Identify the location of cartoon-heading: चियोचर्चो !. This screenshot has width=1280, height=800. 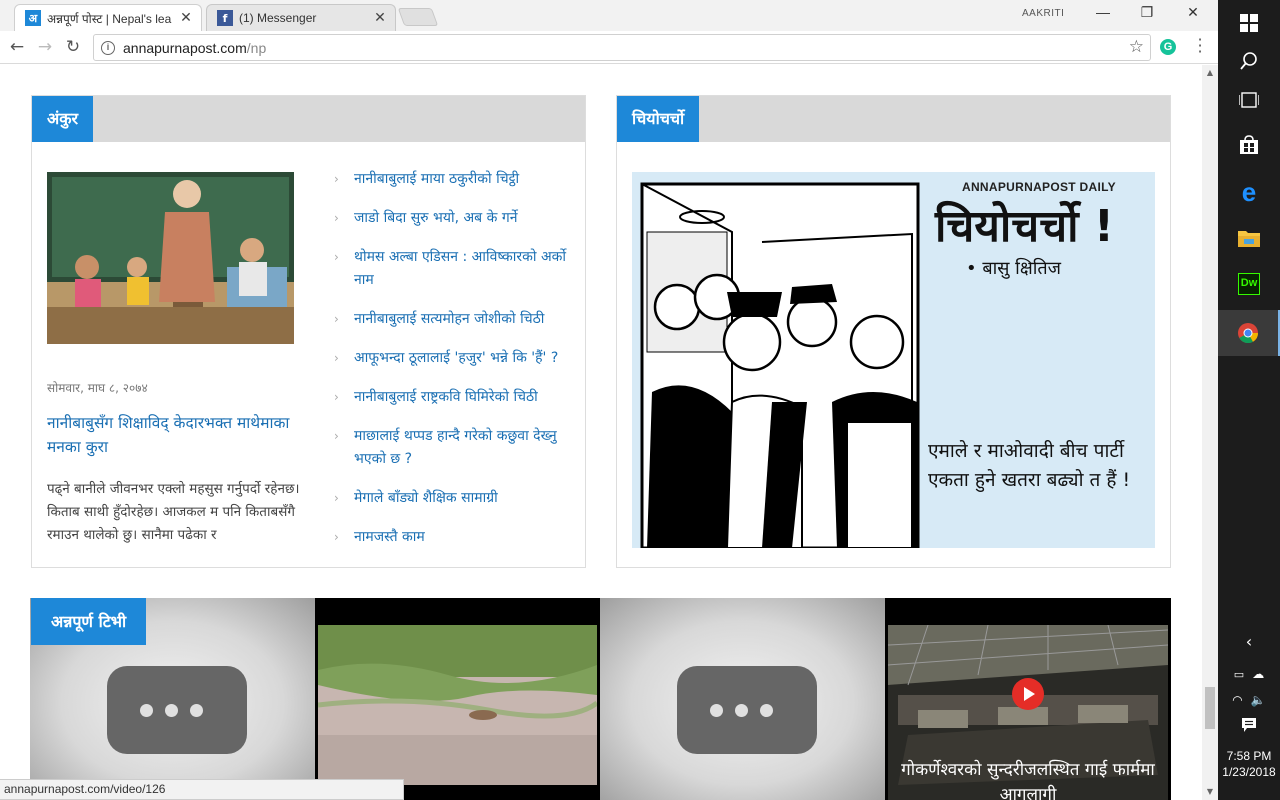
(1024, 226).